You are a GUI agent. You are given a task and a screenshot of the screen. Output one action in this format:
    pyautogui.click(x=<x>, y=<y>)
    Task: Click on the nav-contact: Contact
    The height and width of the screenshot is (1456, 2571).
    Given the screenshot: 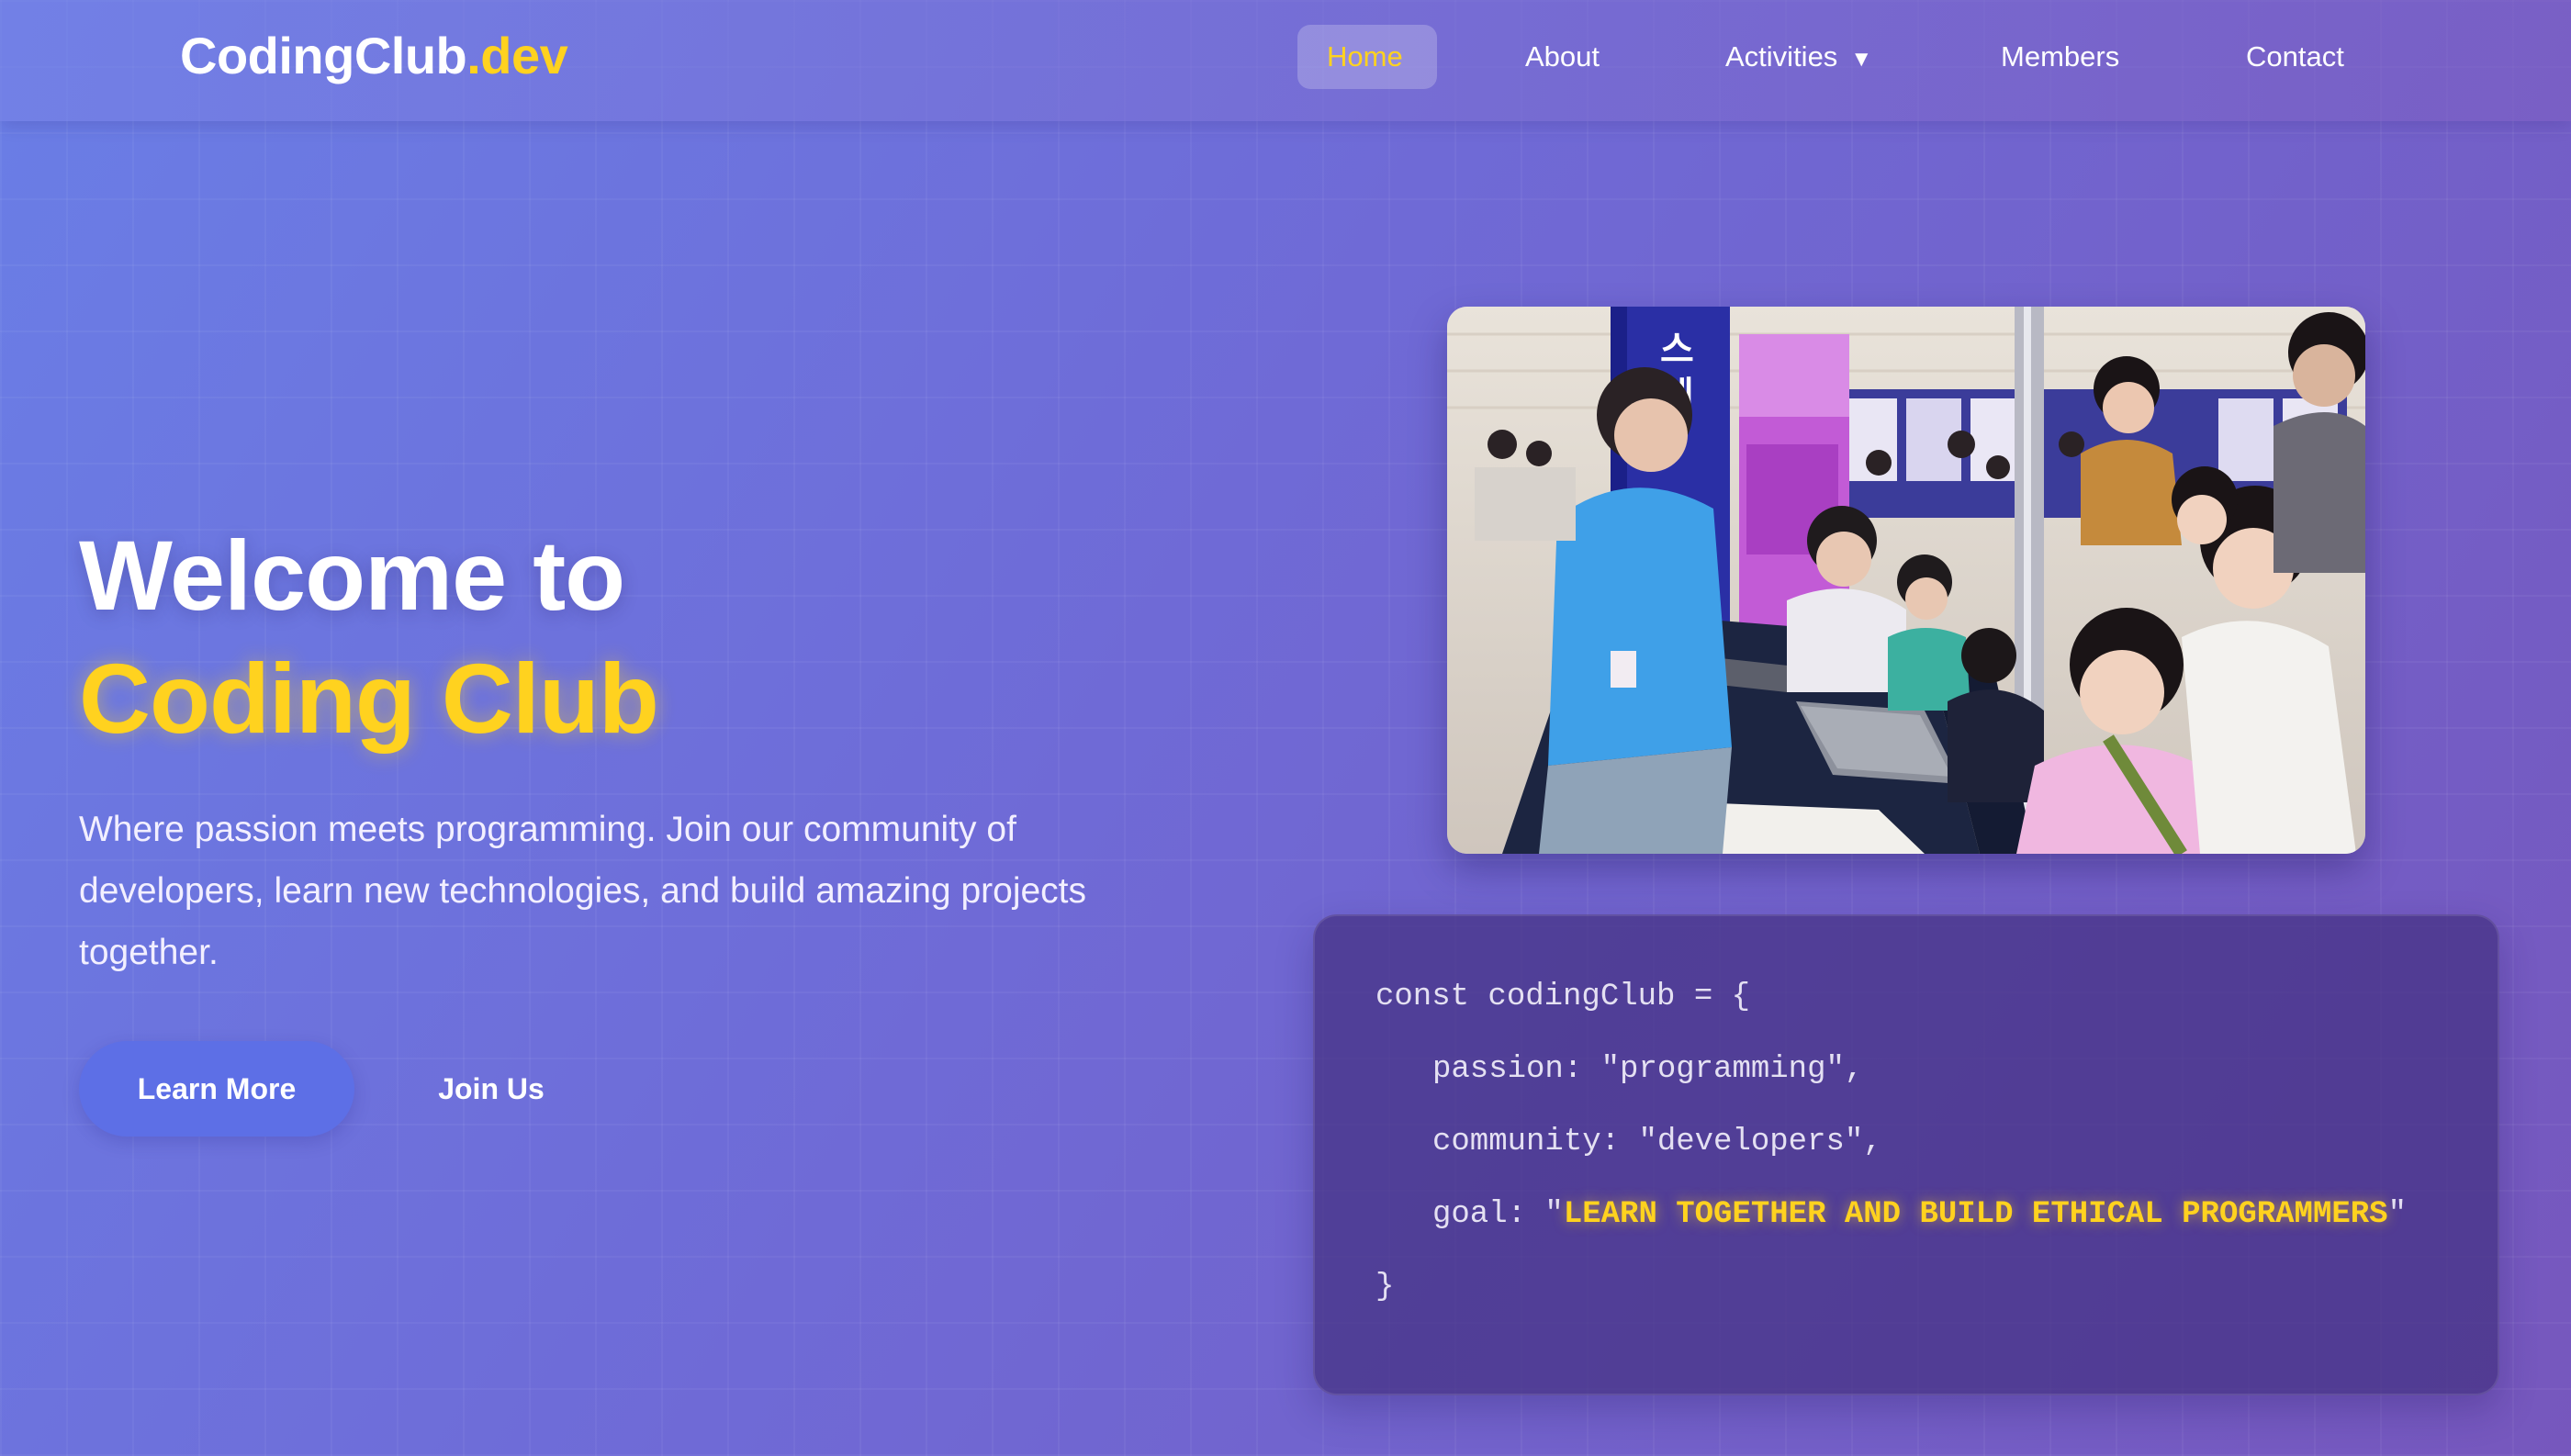 What is the action you would take?
    pyautogui.click(x=2295, y=57)
    